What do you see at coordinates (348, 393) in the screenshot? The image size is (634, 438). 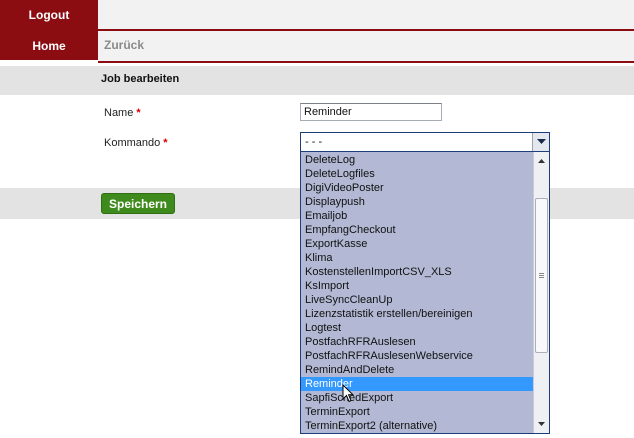 I see `mouse-pointer-icon` at bounding box center [348, 393].